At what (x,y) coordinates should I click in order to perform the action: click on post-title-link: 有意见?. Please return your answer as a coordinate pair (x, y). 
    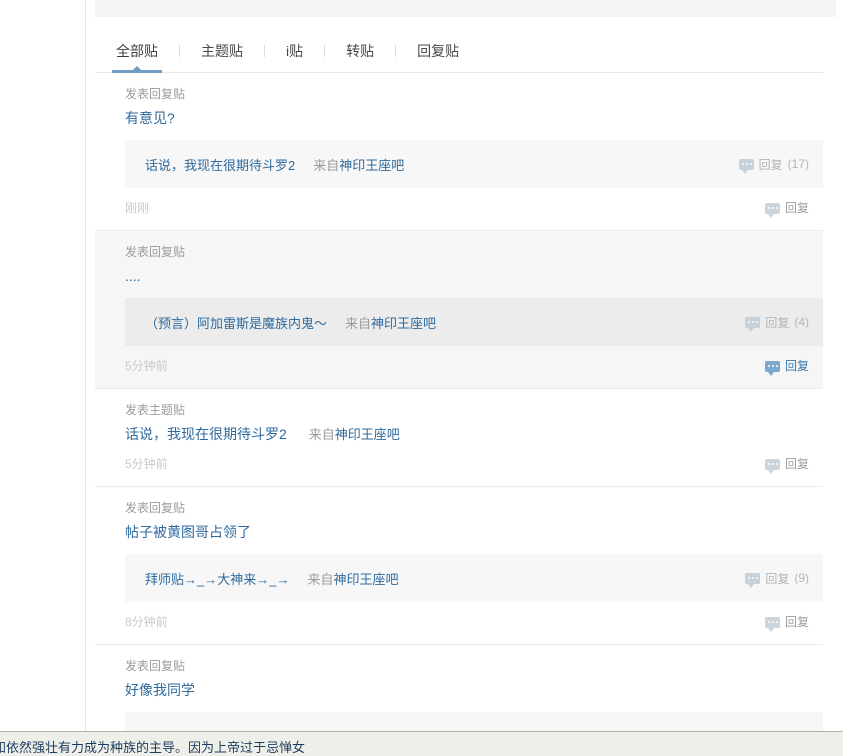
    Looking at the image, I should click on (150, 118).